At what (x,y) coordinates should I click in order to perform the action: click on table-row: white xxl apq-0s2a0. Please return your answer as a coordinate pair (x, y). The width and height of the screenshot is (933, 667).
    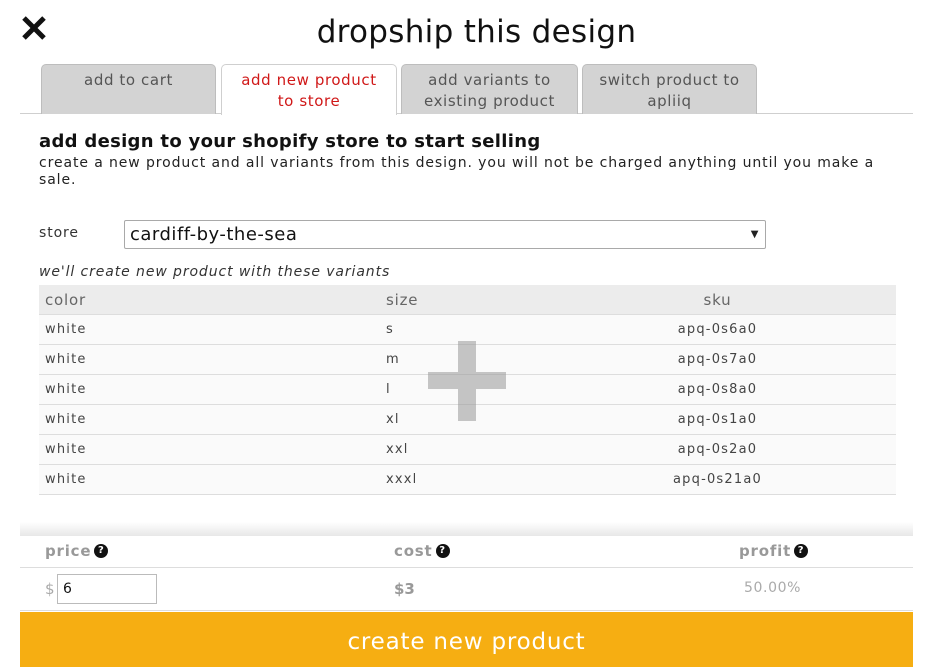
    Looking at the image, I should click on (467, 450).